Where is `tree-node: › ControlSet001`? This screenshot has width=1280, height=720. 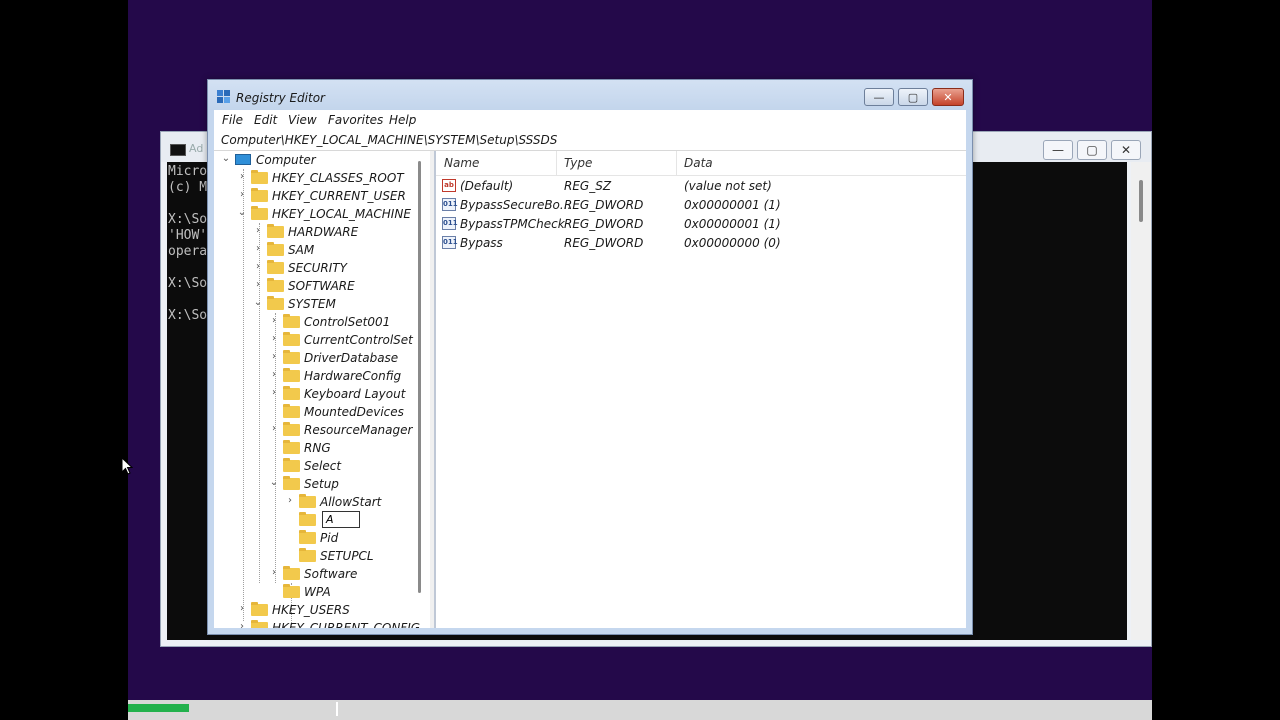
tree-node: › ControlSet001 is located at coordinates (312, 322).